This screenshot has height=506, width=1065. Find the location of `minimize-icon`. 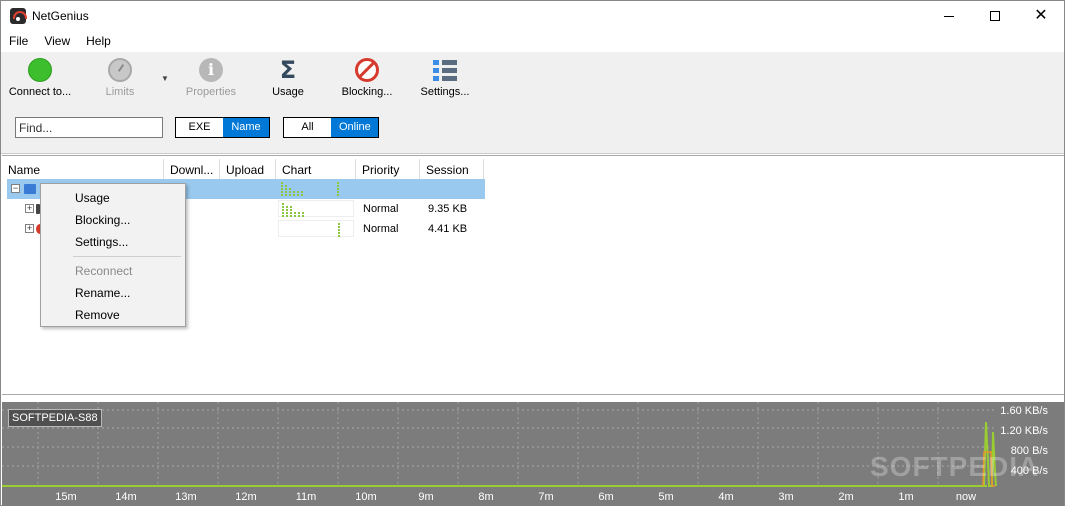

minimize-icon is located at coordinates (949, 16).